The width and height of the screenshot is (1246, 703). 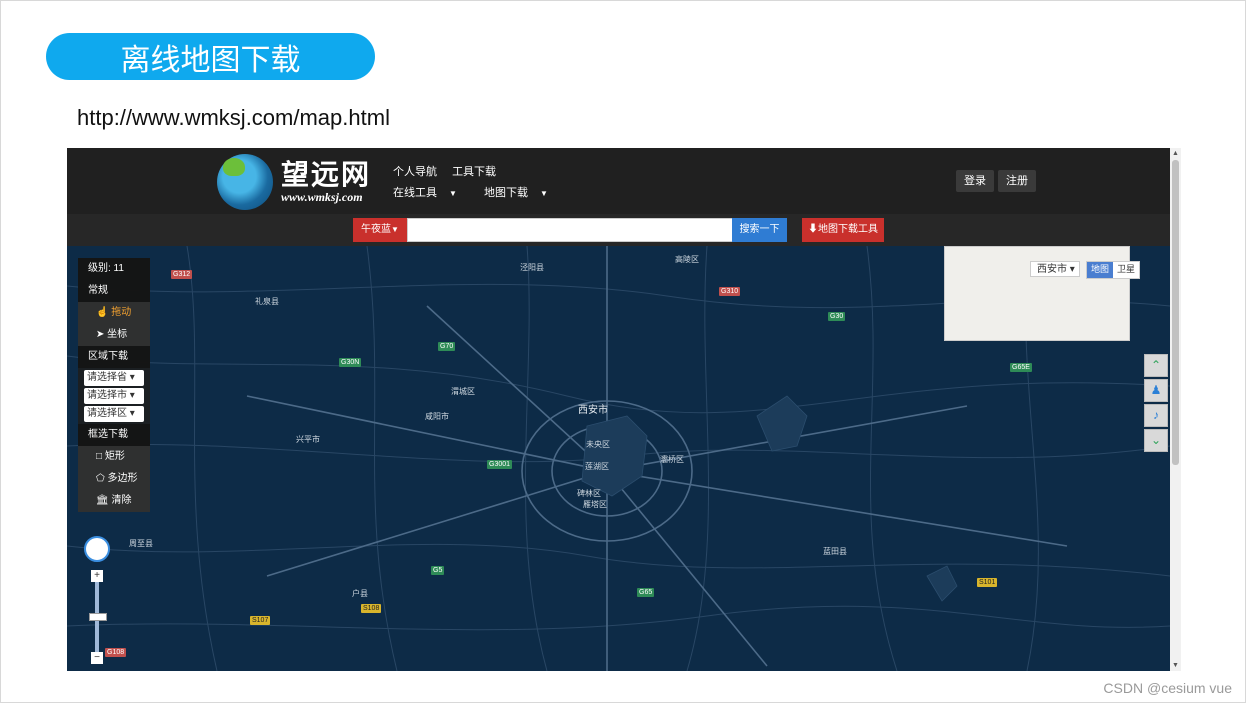 What do you see at coordinates (98, 617) in the screenshot?
I see `zoom-slider-handle` at bounding box center [98, 617].